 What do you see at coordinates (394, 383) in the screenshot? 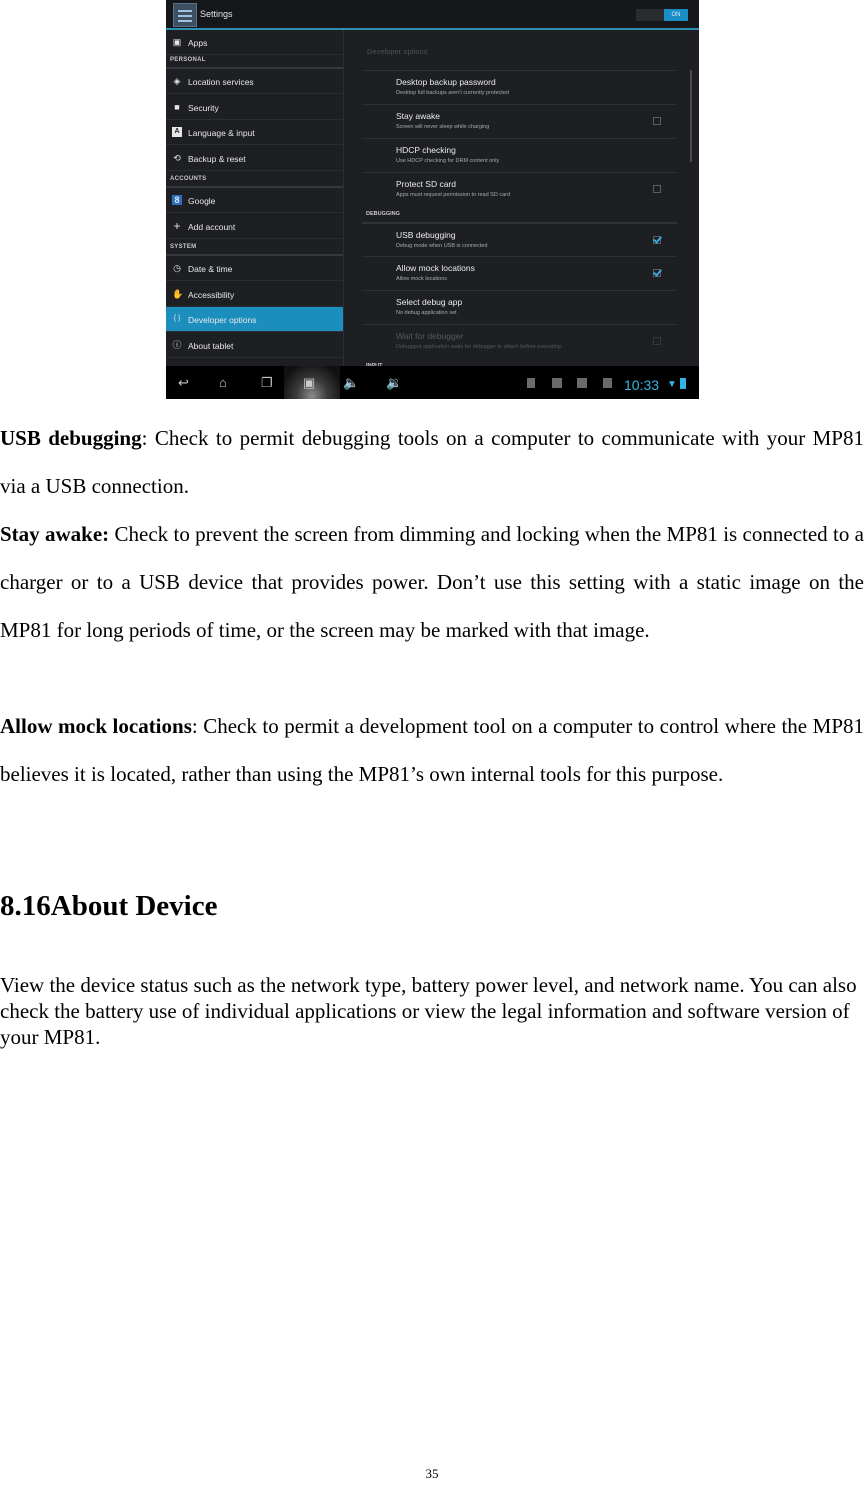
I see `volume-up-icon: 🔉` at bounding box center [394, 383].